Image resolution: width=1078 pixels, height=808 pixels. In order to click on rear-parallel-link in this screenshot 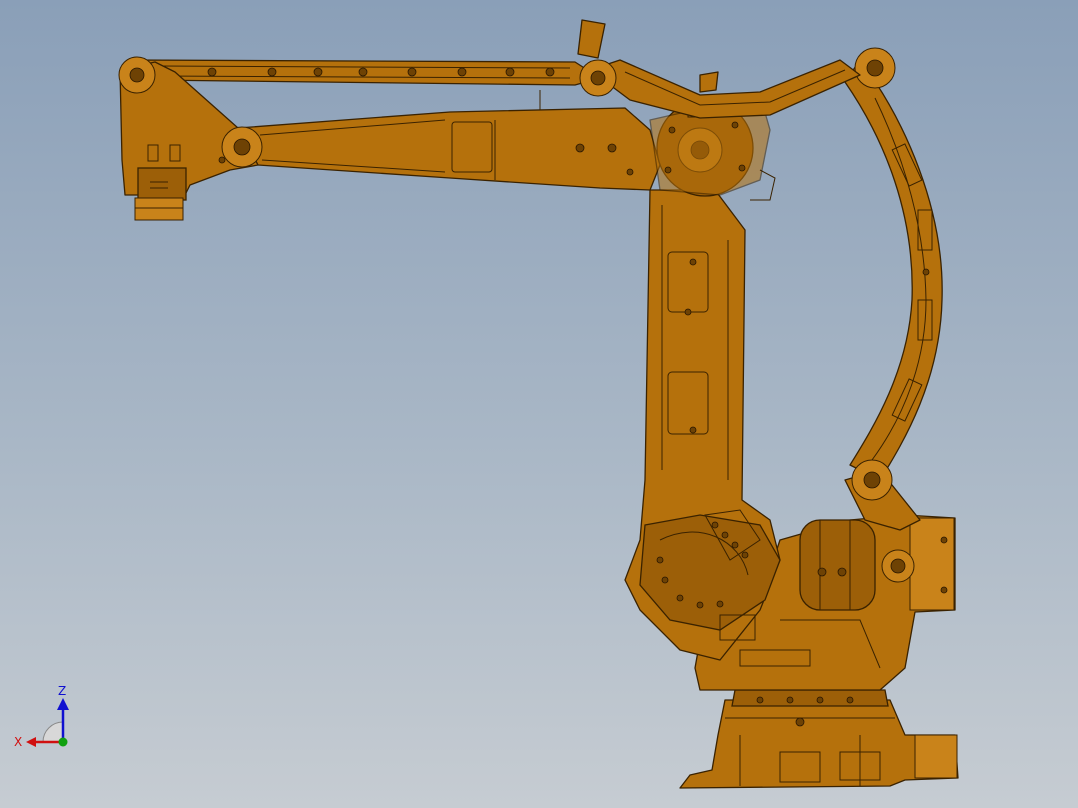, I will do `click(893, 289)`.